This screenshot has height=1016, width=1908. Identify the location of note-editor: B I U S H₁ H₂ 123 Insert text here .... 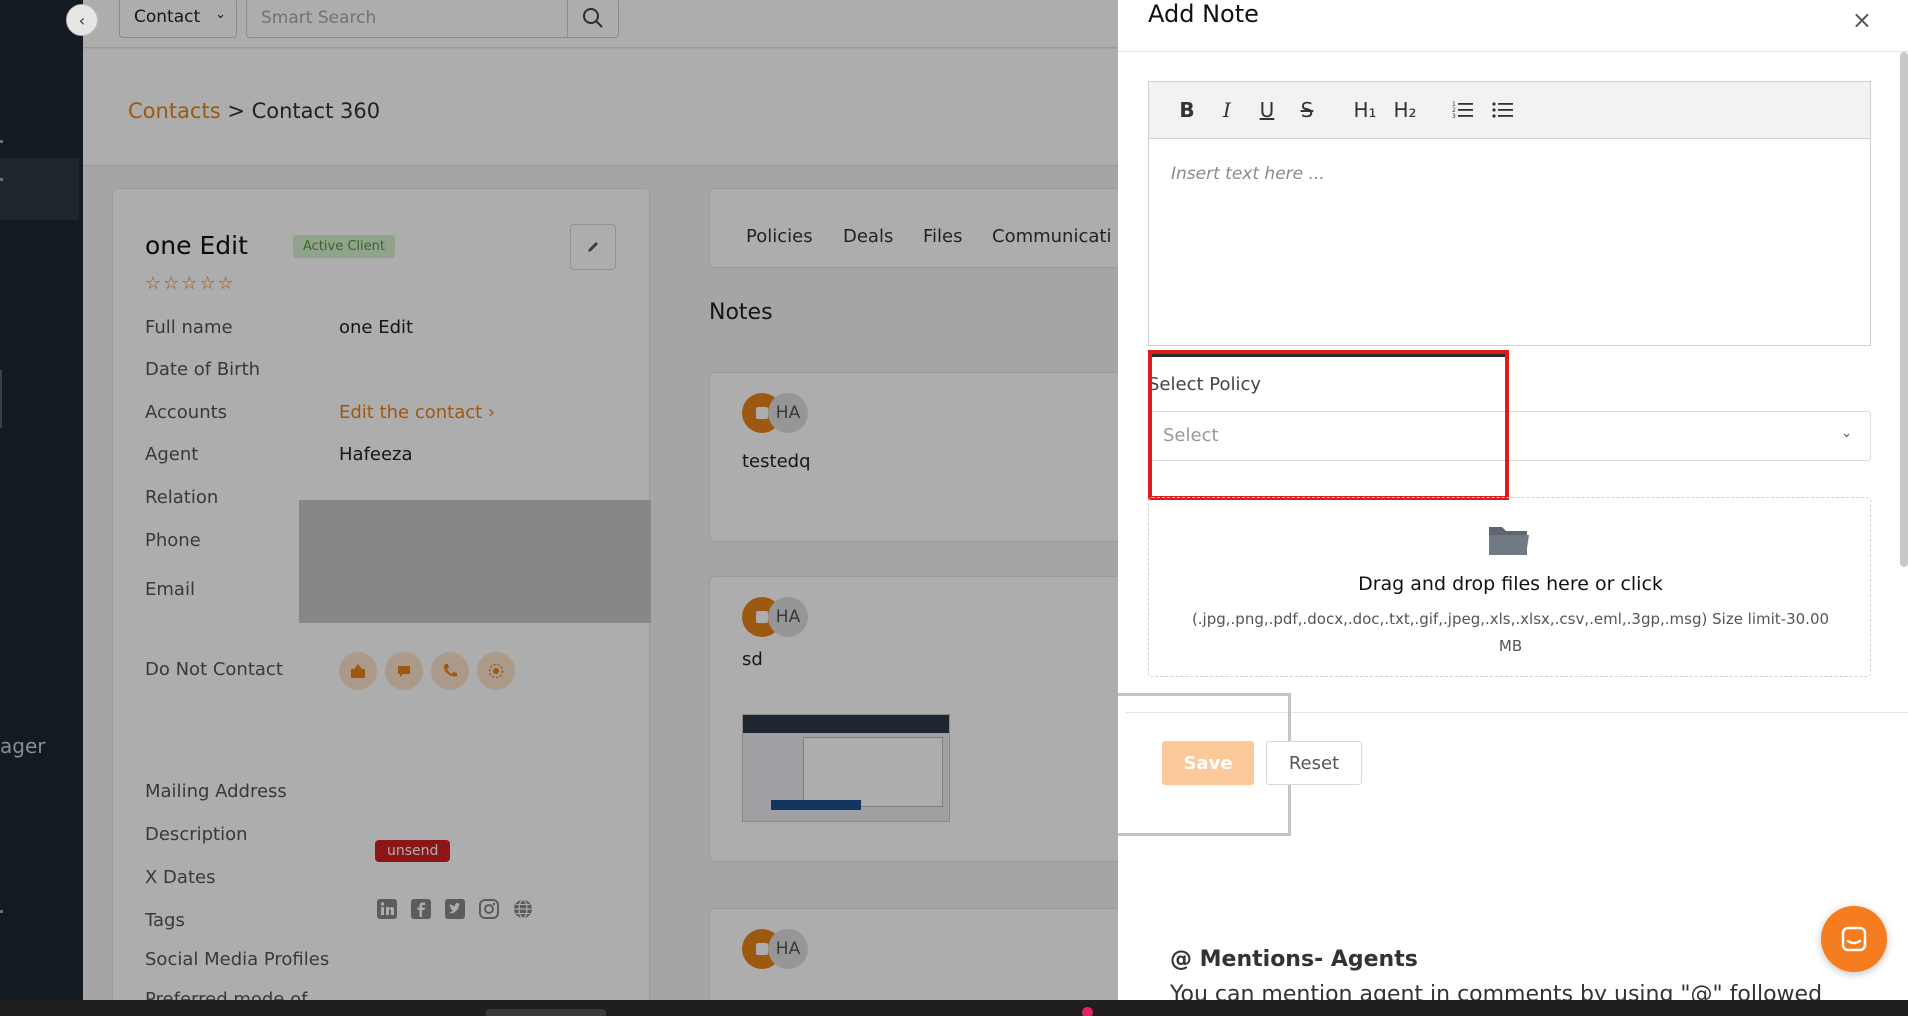
(1509, 213).